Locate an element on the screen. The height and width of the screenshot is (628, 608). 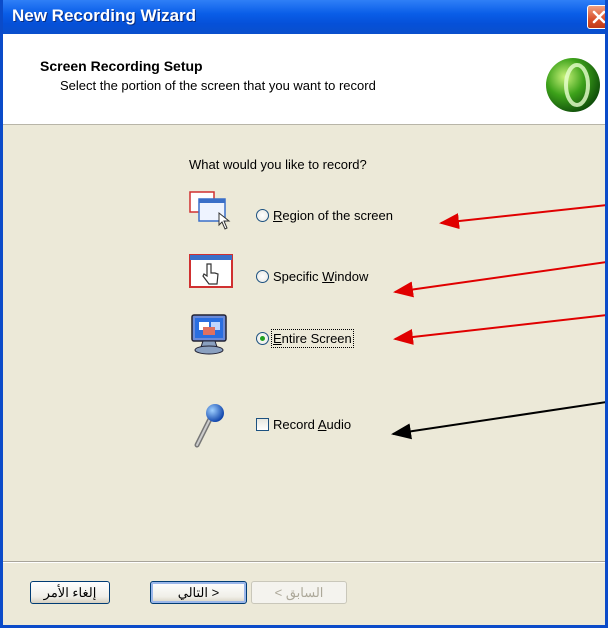
arrow-to-window is located at coordinates (499, 279).